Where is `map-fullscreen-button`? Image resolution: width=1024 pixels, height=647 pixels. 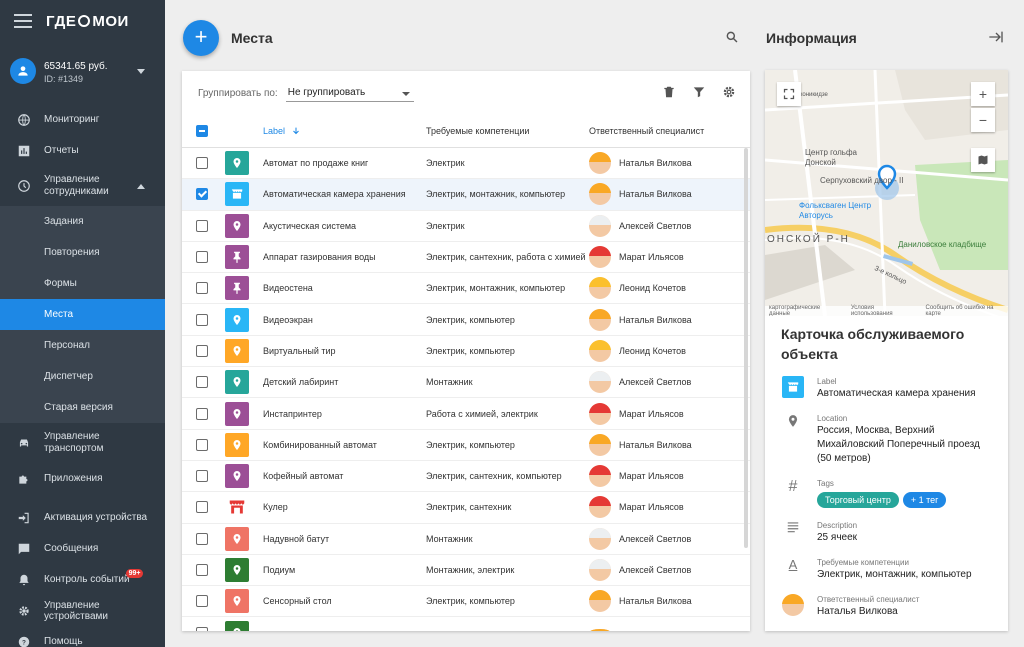
map-fullscreen-button is located at coordinates (789, 94).